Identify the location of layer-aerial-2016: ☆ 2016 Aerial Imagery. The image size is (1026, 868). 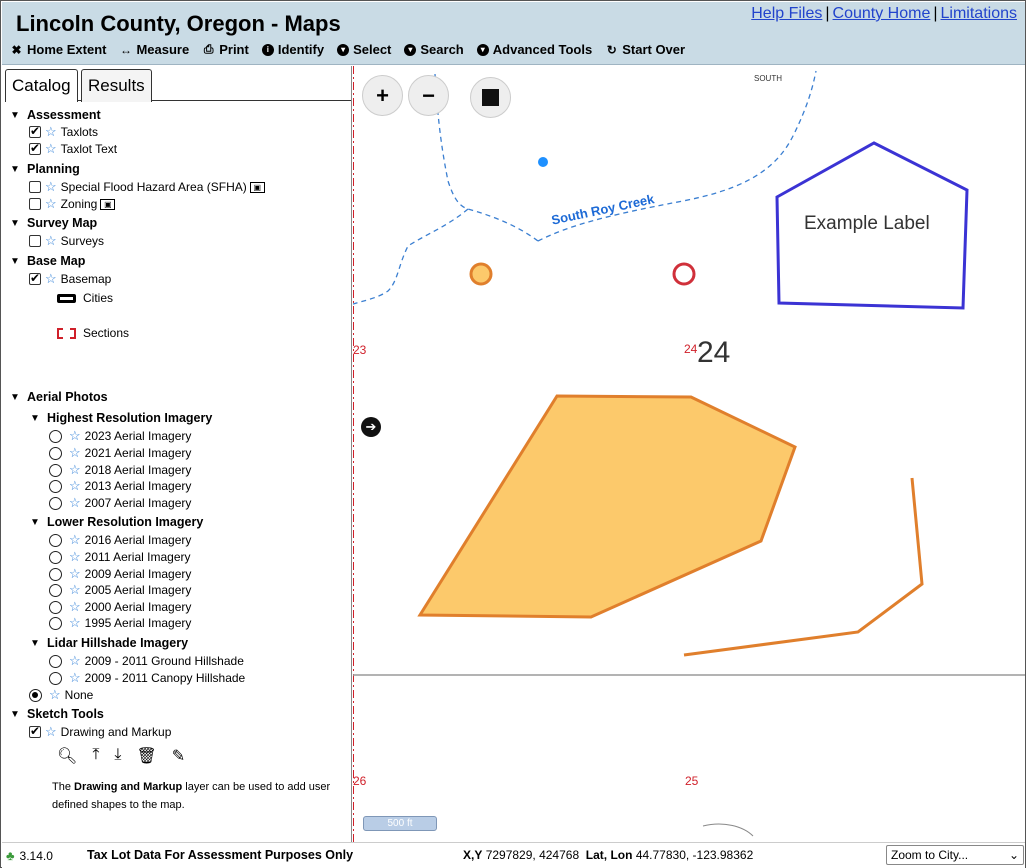
(120, 540).